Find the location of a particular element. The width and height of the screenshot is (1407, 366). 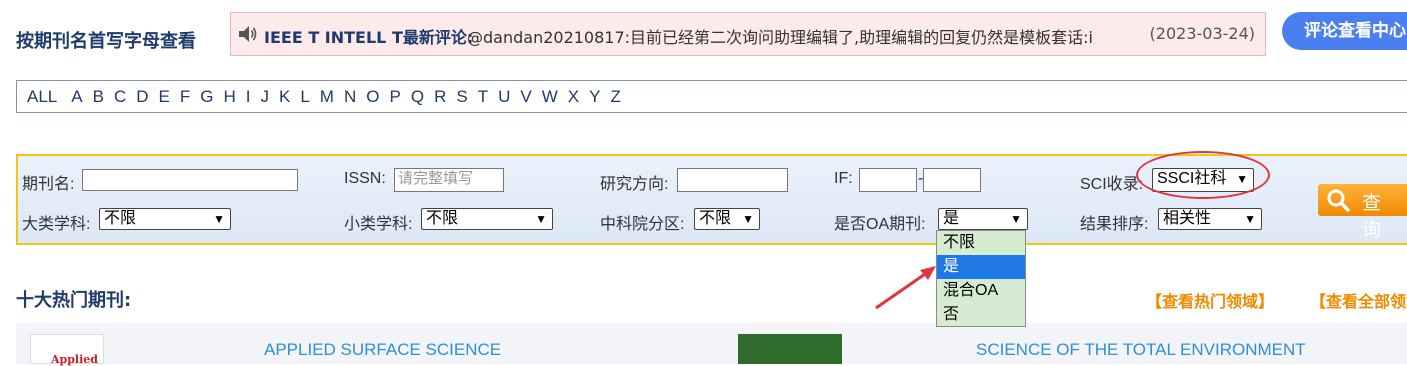

letter-link-m: M is located at coordinates (327, 97).